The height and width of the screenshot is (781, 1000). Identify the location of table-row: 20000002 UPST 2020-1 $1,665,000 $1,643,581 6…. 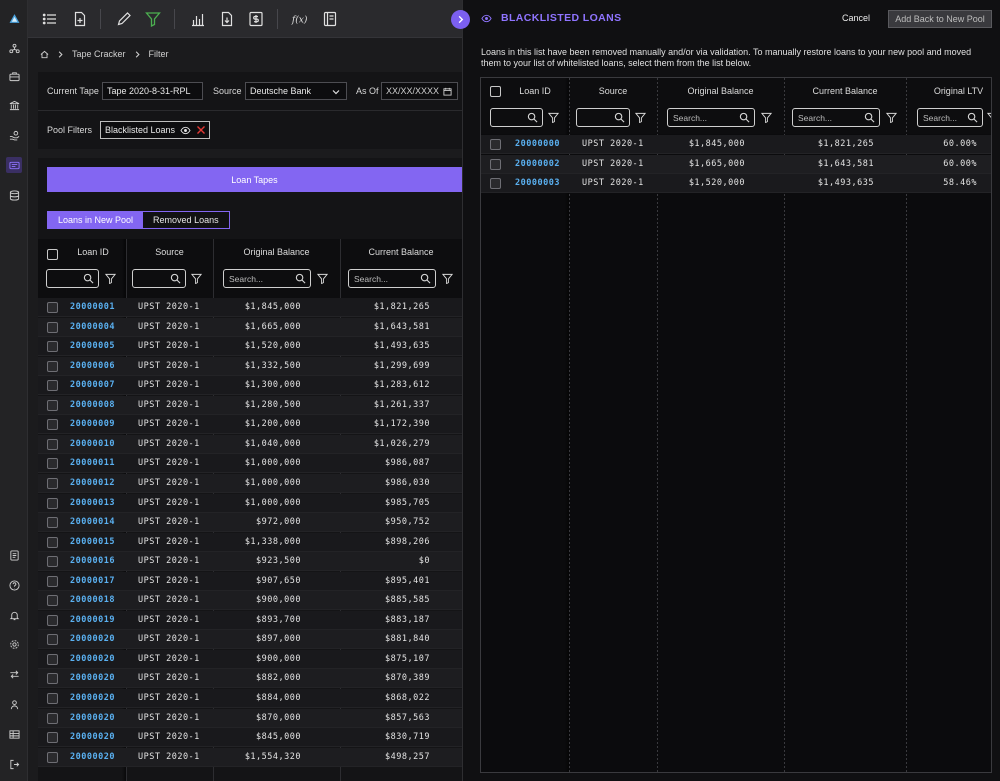
(736, 164).